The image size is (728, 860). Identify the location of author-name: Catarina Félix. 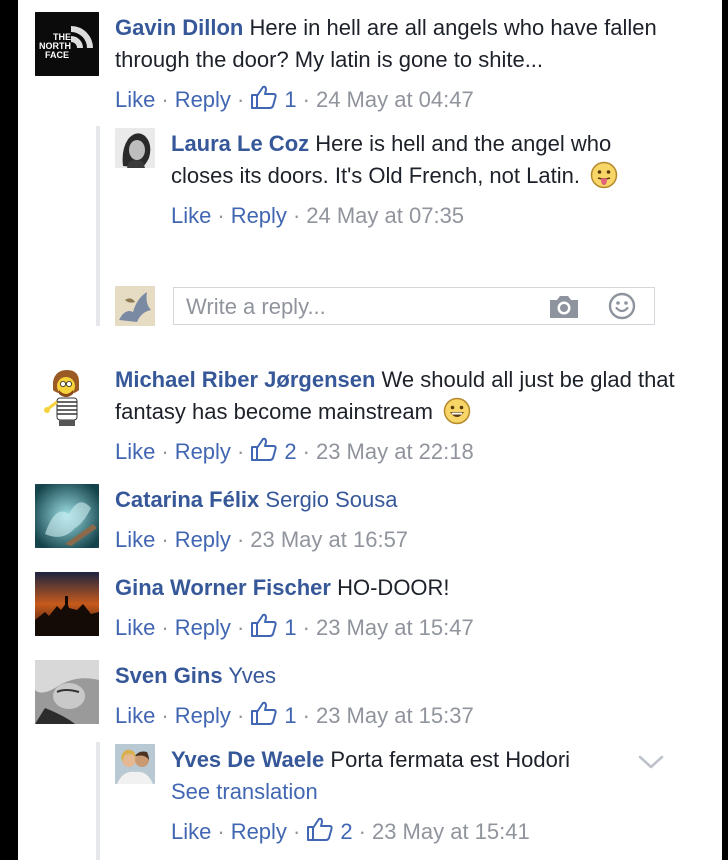
(187, 499).